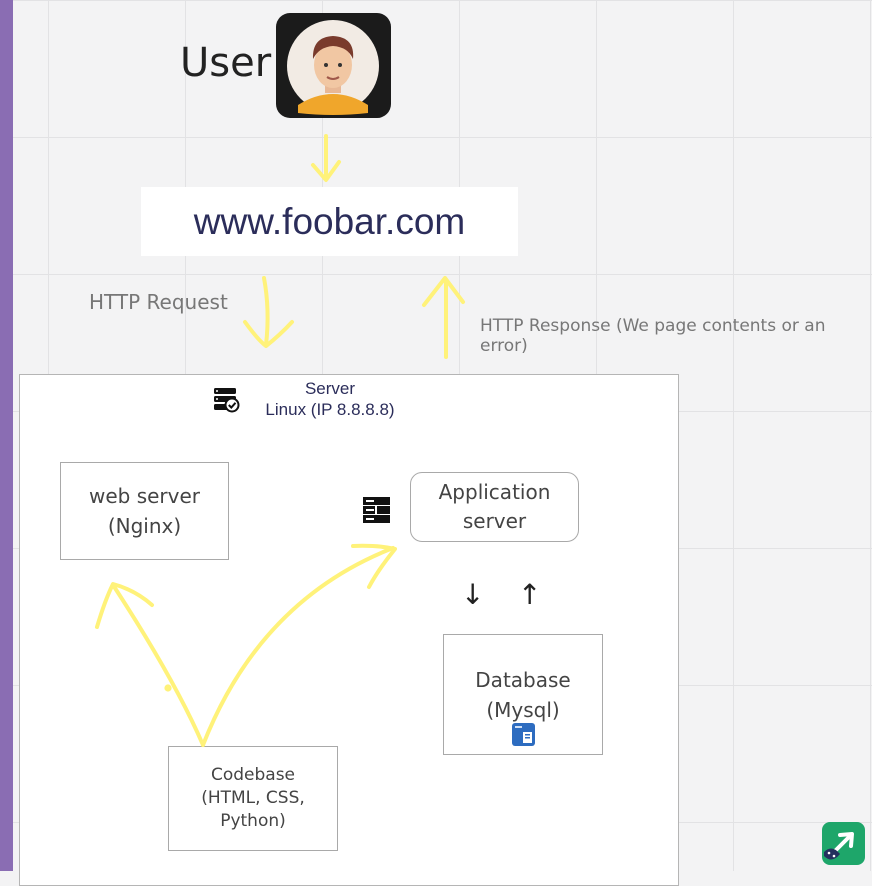  I want to click on http-request-arrow, so click(266, 311).